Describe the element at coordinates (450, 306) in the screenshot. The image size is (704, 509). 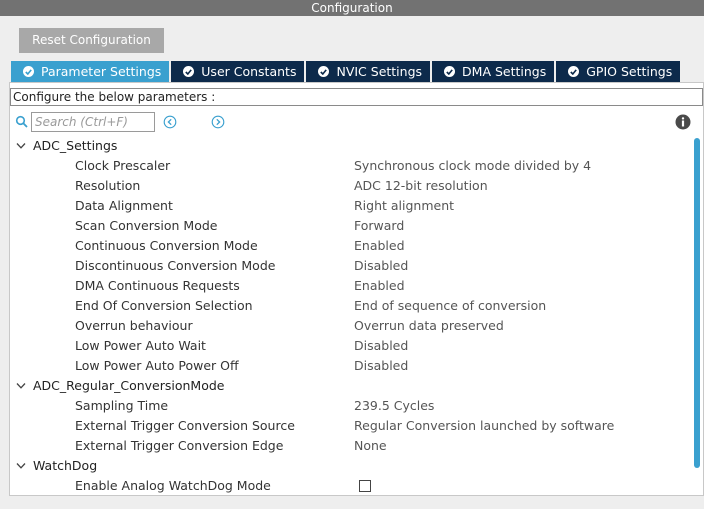
I see `param-value: End of sequence of conversion` at that location.